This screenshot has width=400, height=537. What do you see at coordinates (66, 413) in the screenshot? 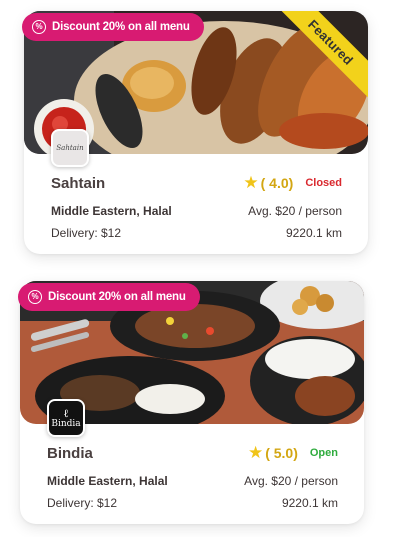
I see `logo-mark-icon: ℓ` at bounding box center [66, 413].